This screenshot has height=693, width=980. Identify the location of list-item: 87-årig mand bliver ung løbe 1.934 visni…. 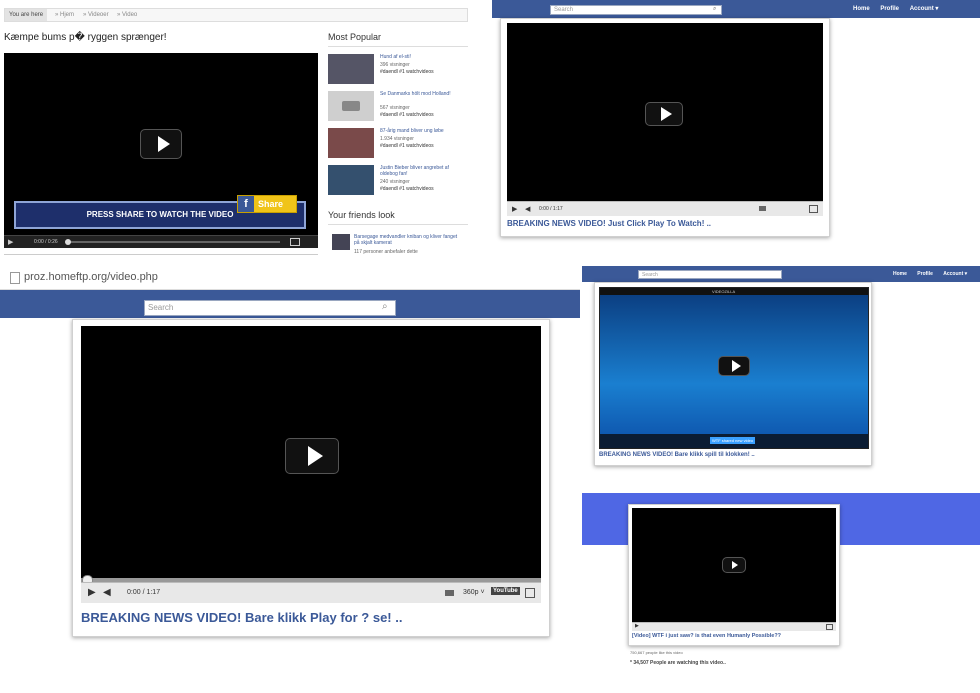
(398, 143).